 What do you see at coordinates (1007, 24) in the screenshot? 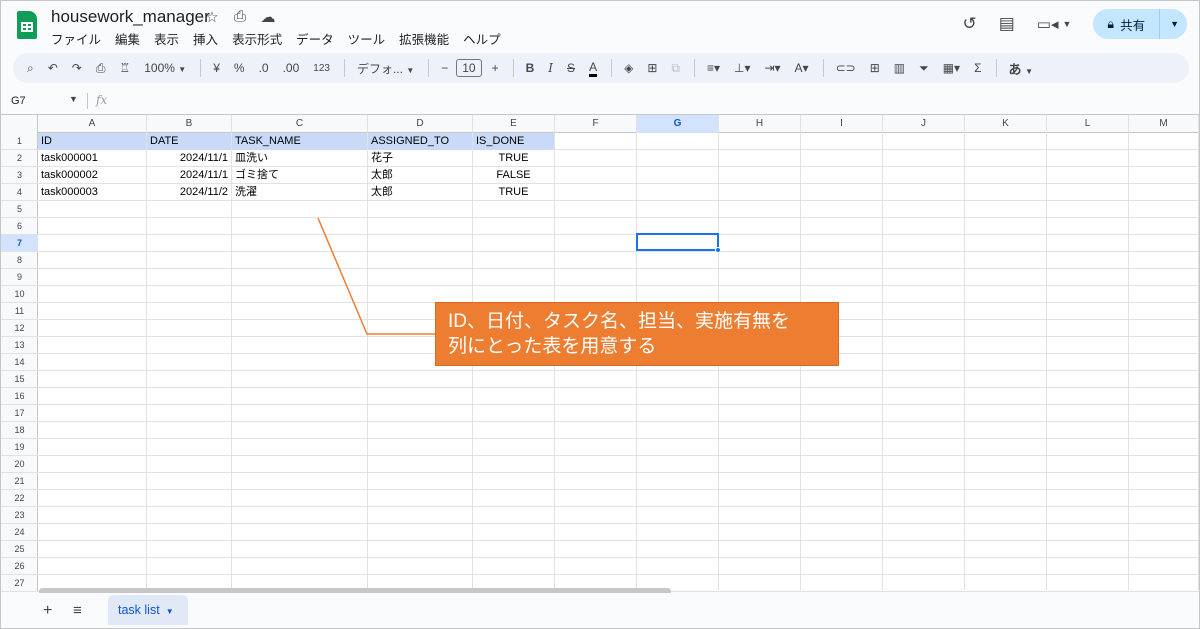
I see `comments-icon: ▤` at bounding box center [1007, 24].